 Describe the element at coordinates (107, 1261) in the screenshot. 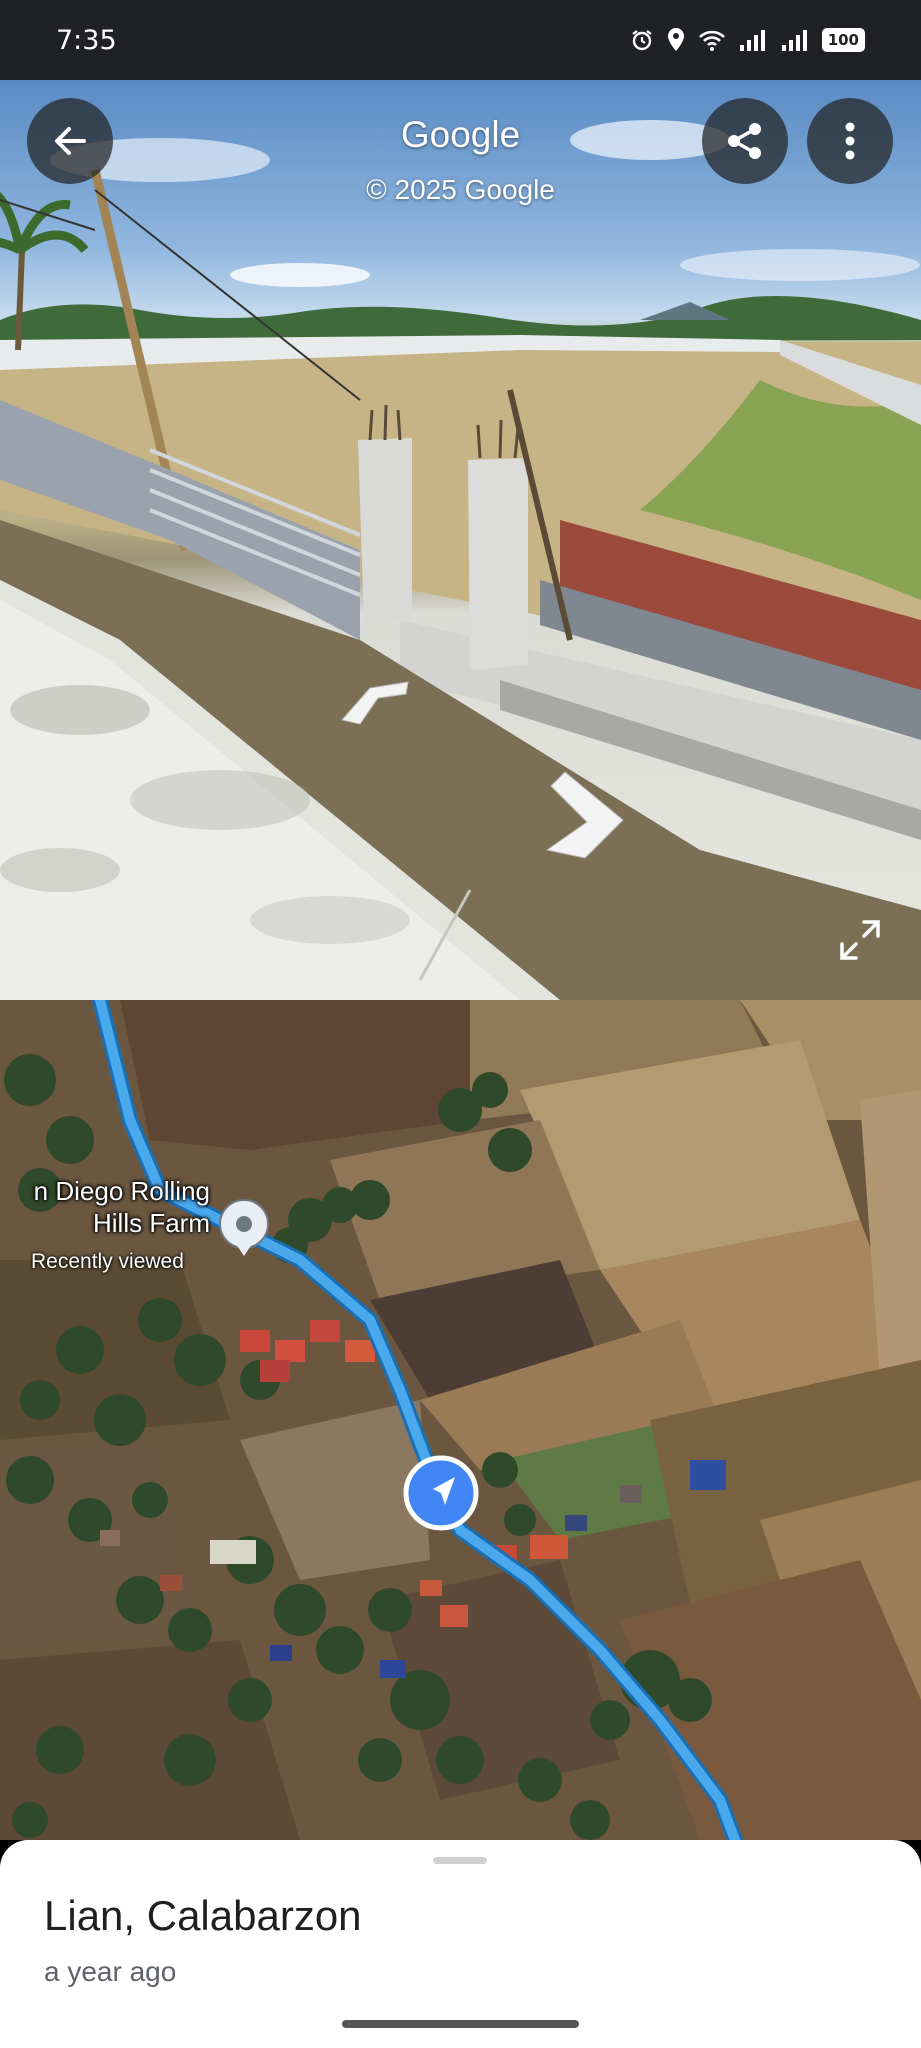

I see `place-status: Recently viewed` at that location.